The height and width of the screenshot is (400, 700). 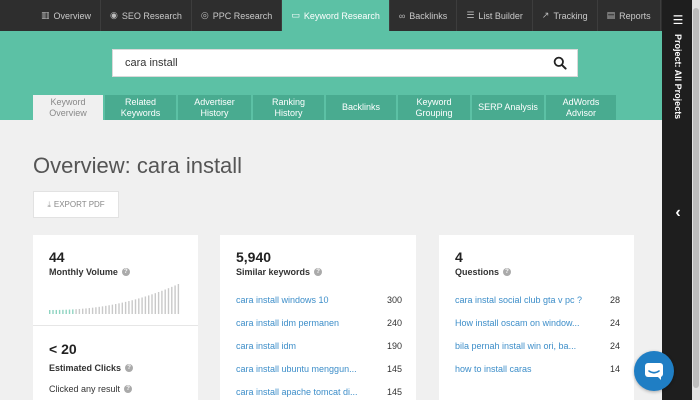 What do you see at coordinates (254, 257) in the screenshot?
I see `similar-keywords-value: 5,940` at bounding box center [254, 257].